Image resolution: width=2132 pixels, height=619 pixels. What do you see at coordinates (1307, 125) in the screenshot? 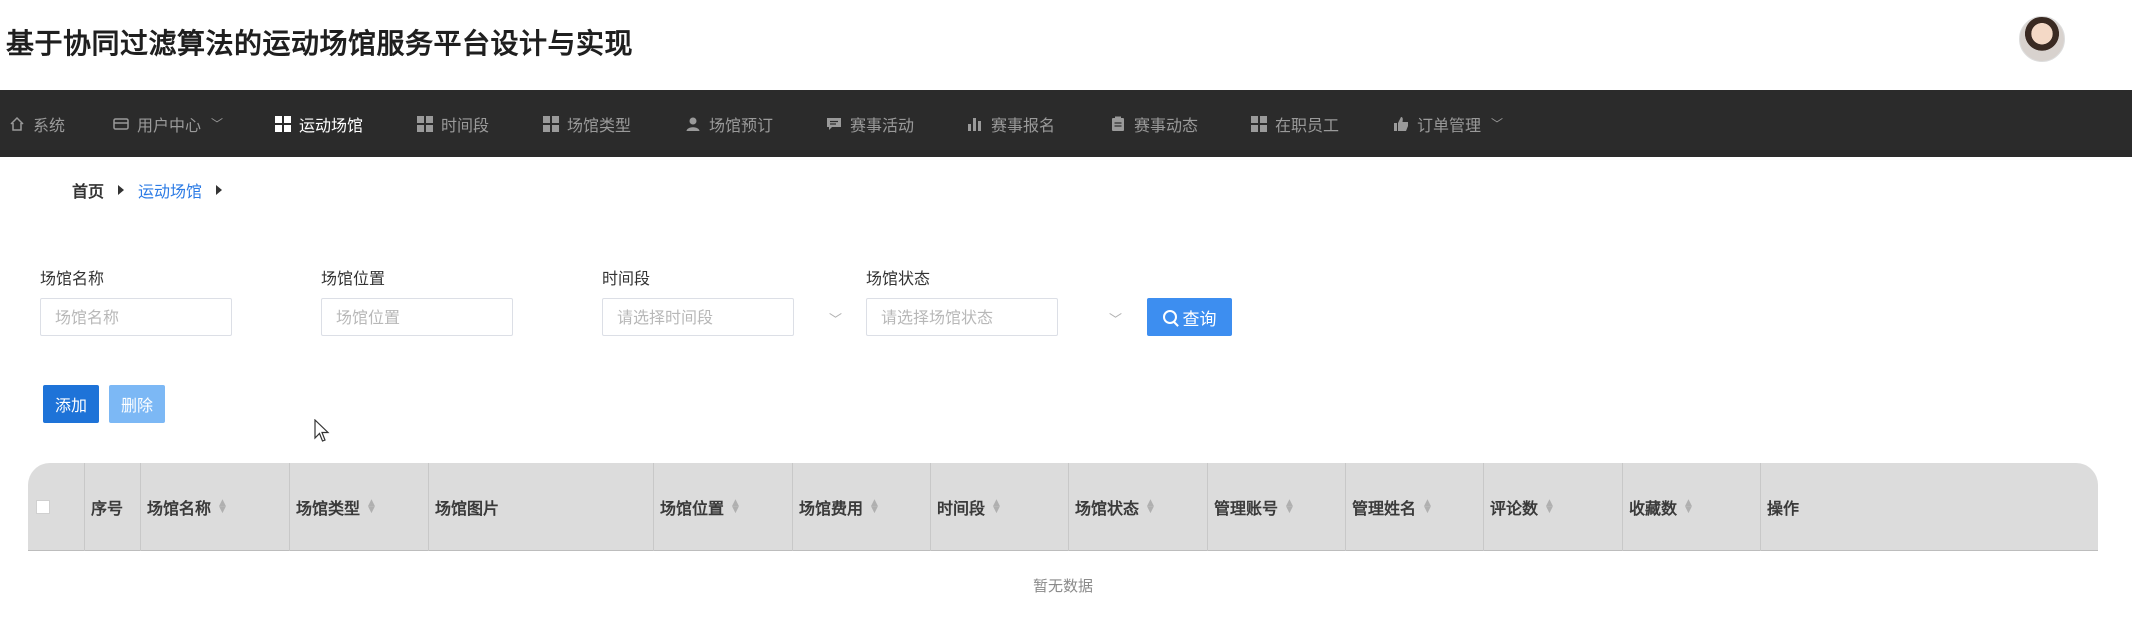
I see `nav-item-label: 在职员工` at bounding box center [1307, 125].